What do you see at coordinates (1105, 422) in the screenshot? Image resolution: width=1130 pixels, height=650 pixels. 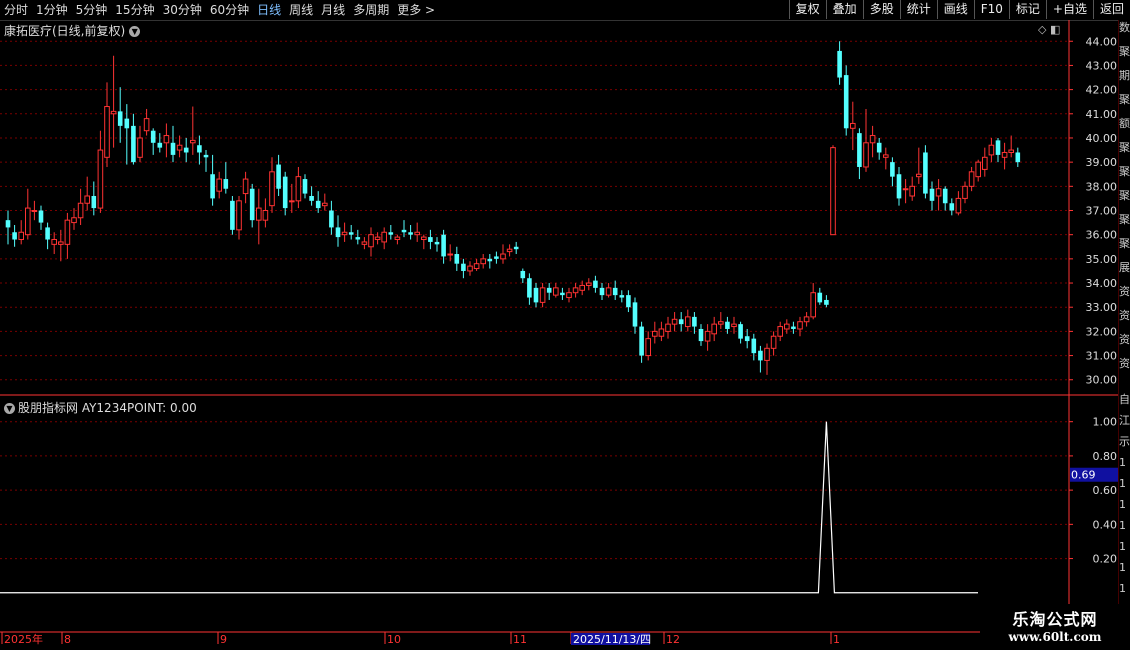 I see `ind-tick-label: 1.00` at bounding box center [1105, 422].